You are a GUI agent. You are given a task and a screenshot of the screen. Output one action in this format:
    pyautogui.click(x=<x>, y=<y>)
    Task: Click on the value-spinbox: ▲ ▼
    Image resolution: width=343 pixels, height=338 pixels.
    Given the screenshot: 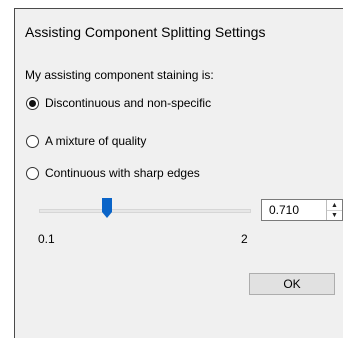 What is the action you would take?
    pyautogui.click(x=302, y=210)
    